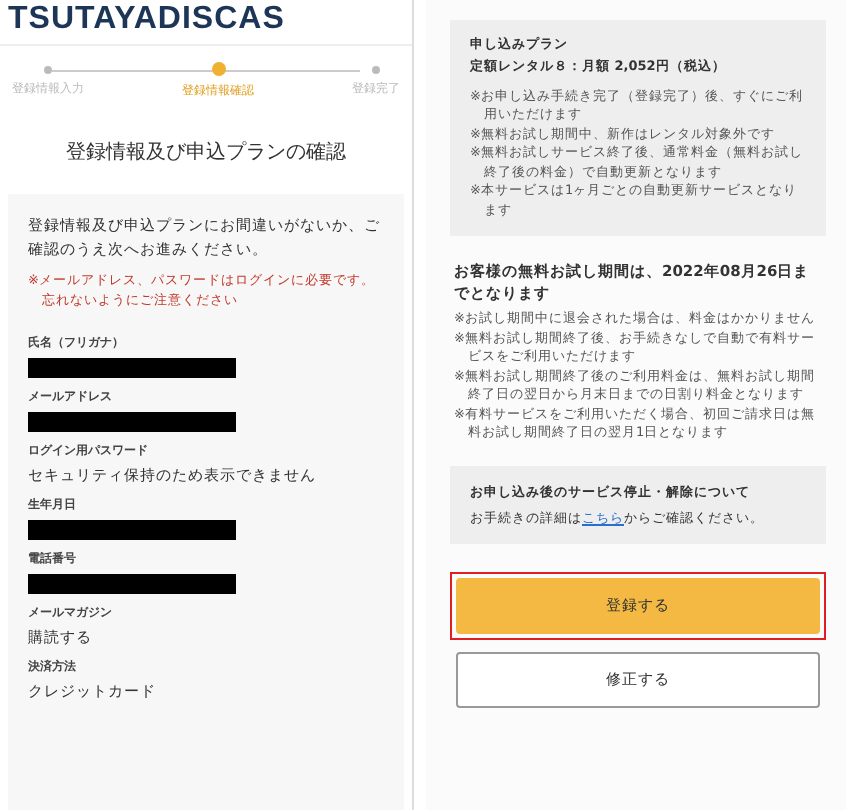  What do you see at coordinates (206, 152) in the screenshot?
I see `page-title: 登録情報及び申込プランの確認` at bounding box center [206, 152].